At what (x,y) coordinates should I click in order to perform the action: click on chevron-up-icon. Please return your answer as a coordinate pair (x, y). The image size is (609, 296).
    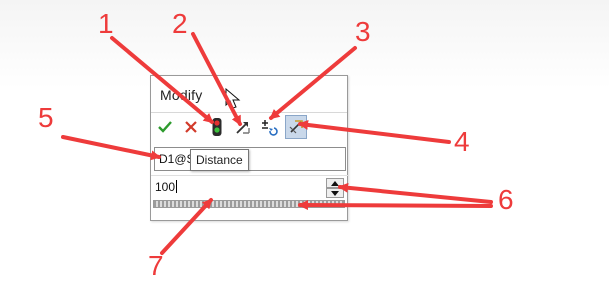
    Looking at the image, I should click on (335, 183).